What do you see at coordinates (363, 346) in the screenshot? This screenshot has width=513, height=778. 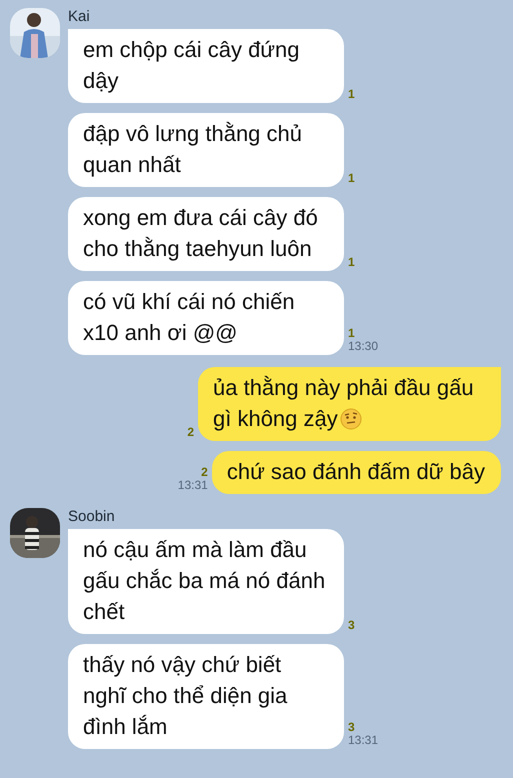 I see `timestamp: 13:30` at bounding box center [363, 346].